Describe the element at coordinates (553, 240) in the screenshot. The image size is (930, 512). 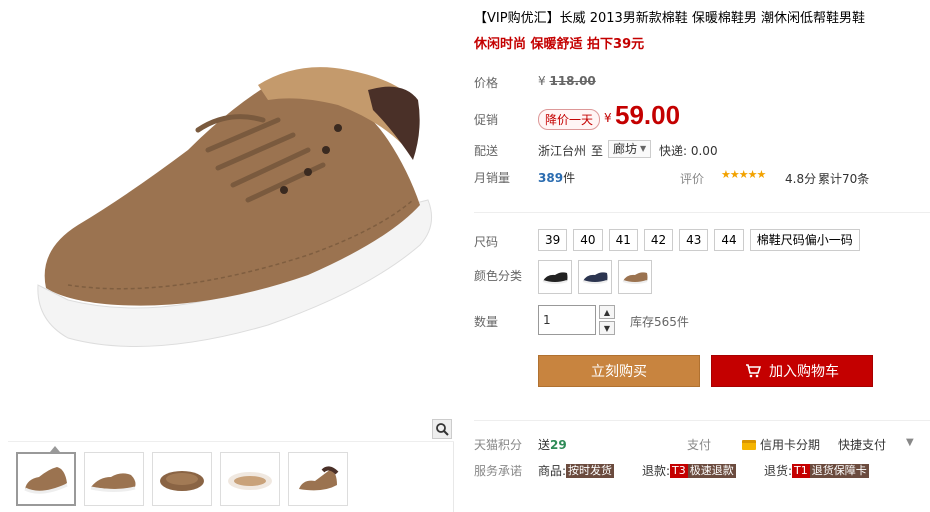
I see `size-option-39: 39` at that location.